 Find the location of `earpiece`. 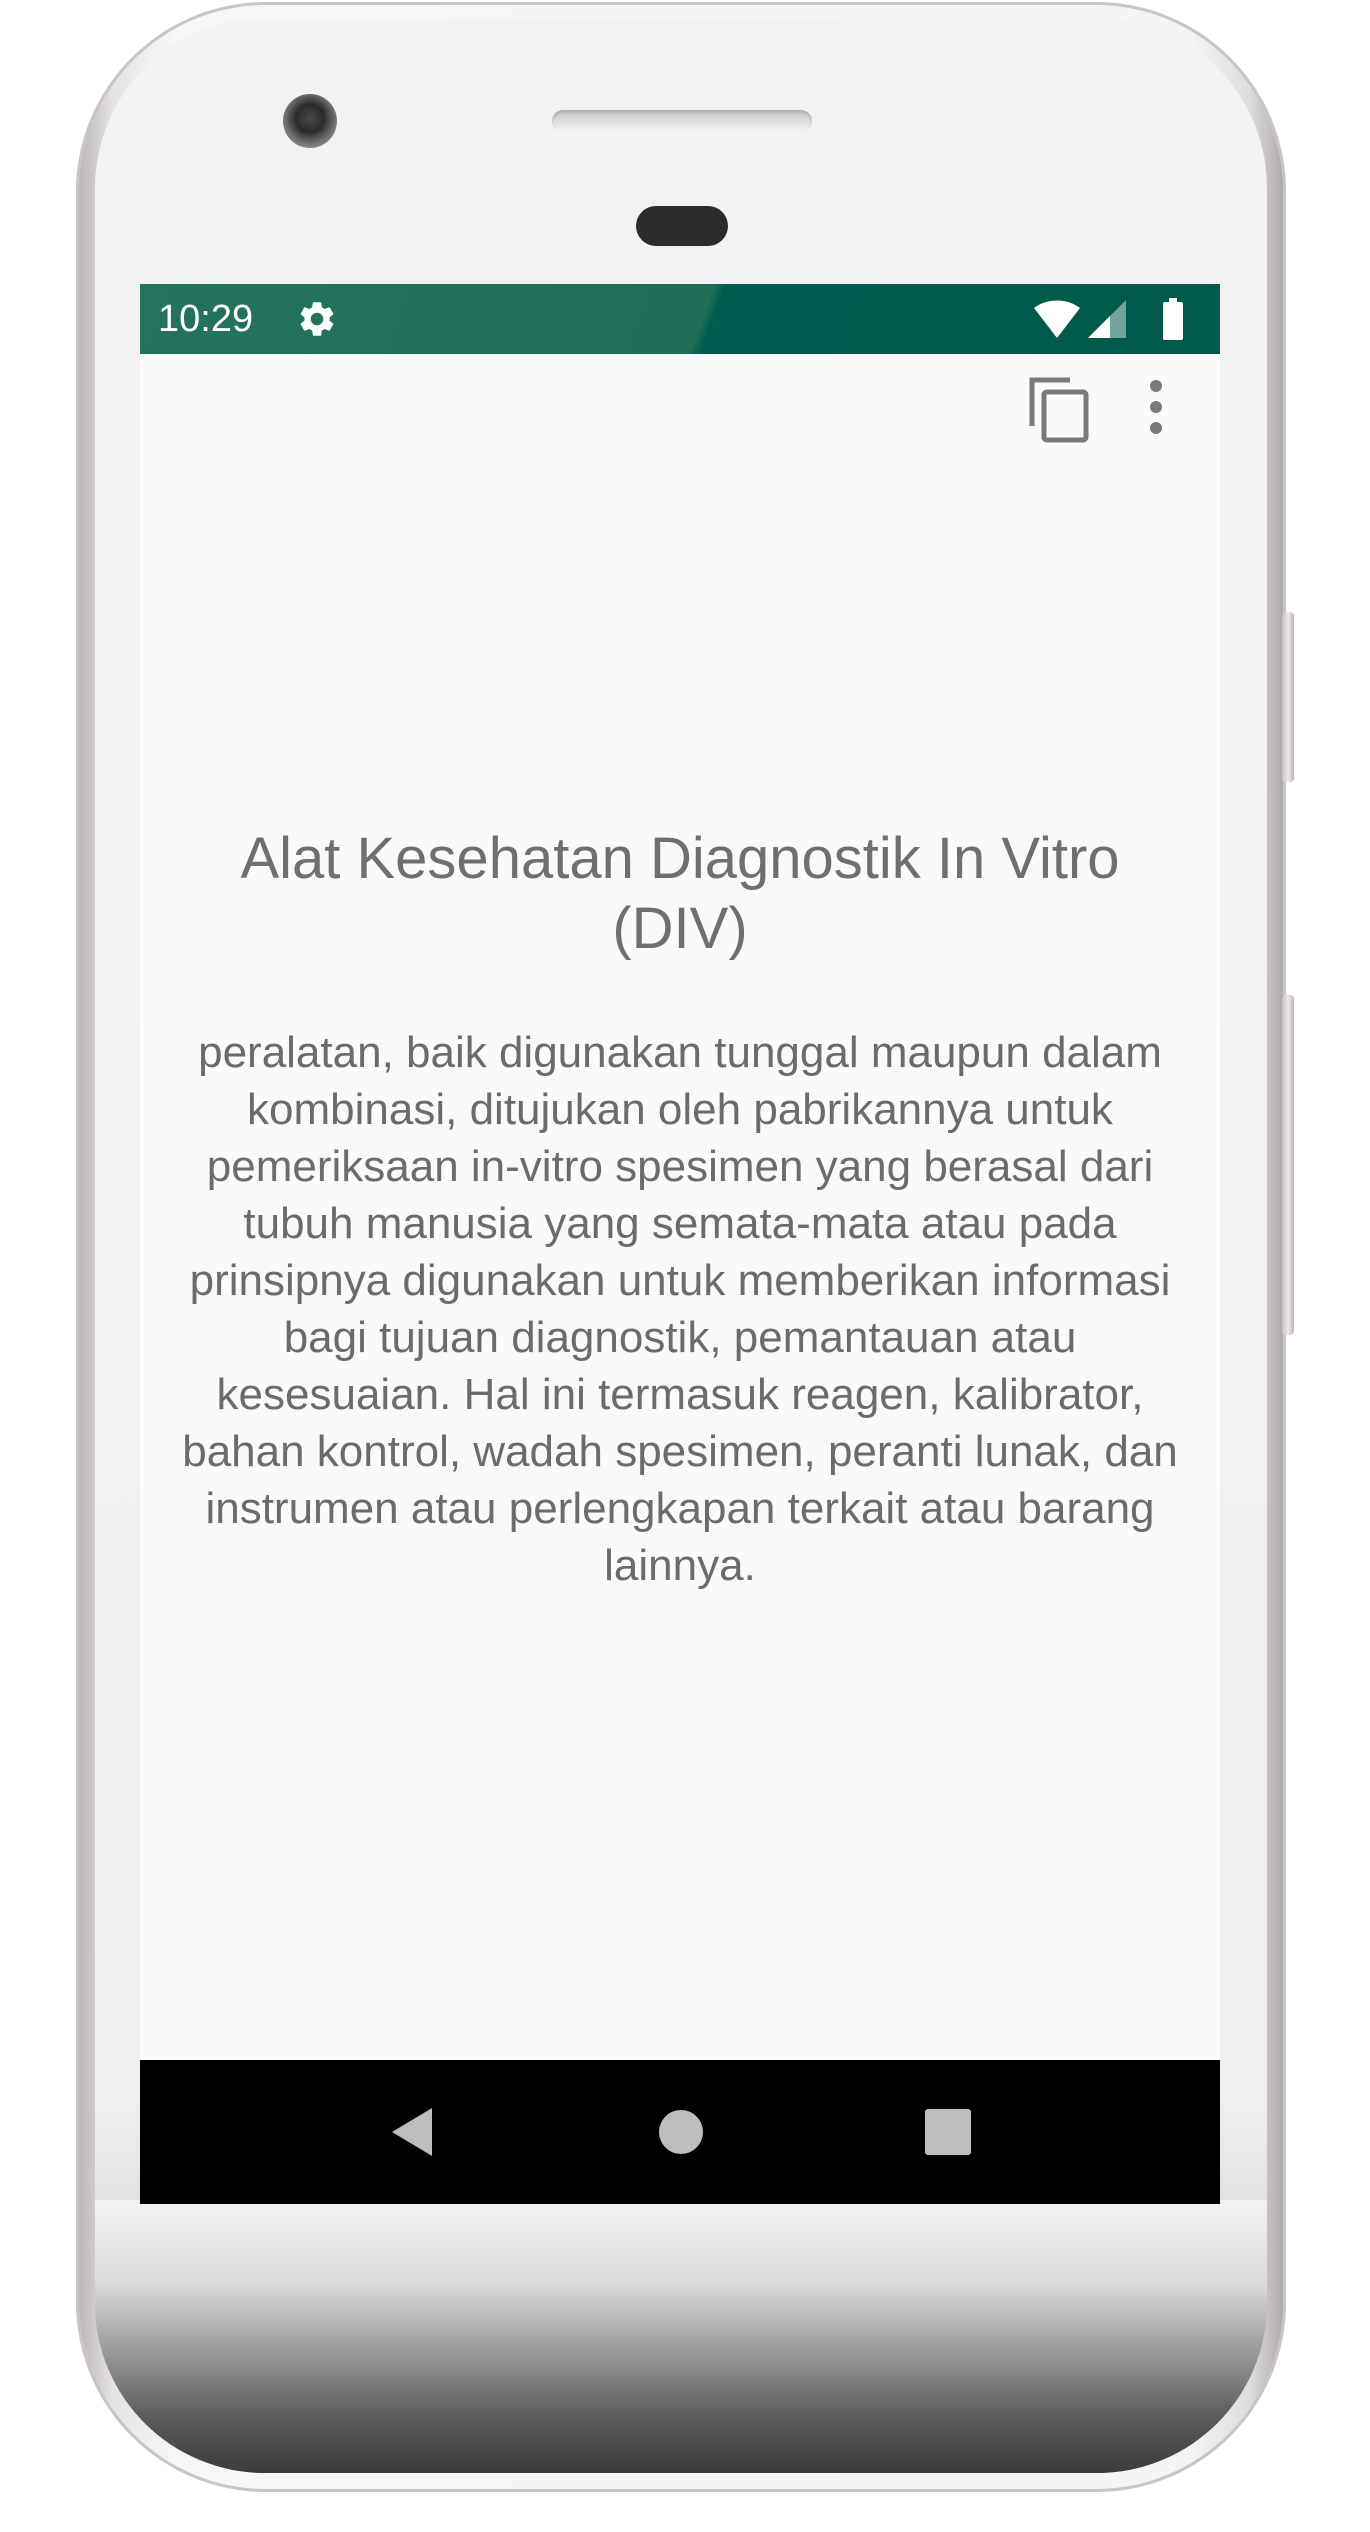

earpiece is located at coordinates (682, 226).